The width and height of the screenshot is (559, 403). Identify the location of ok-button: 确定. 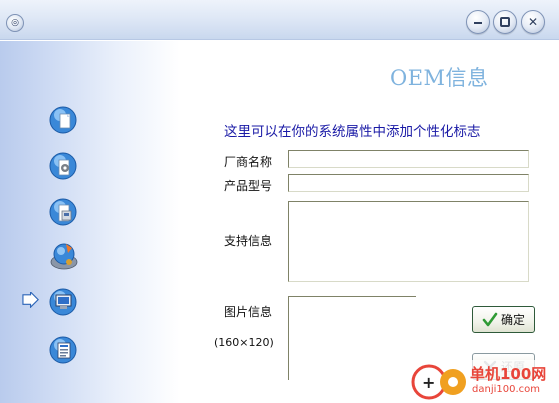
(503, 319).